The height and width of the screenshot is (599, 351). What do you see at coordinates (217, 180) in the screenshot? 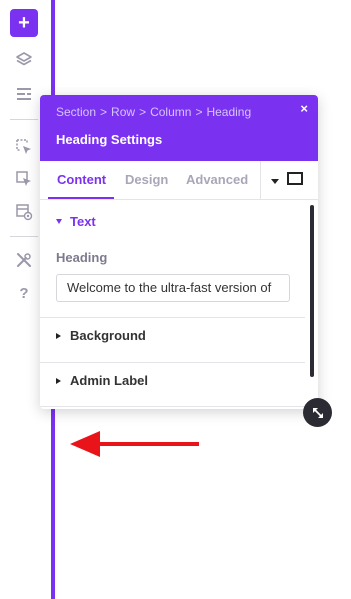
I see `tab-advanced: Advanced` at bounding box center [217, 180].